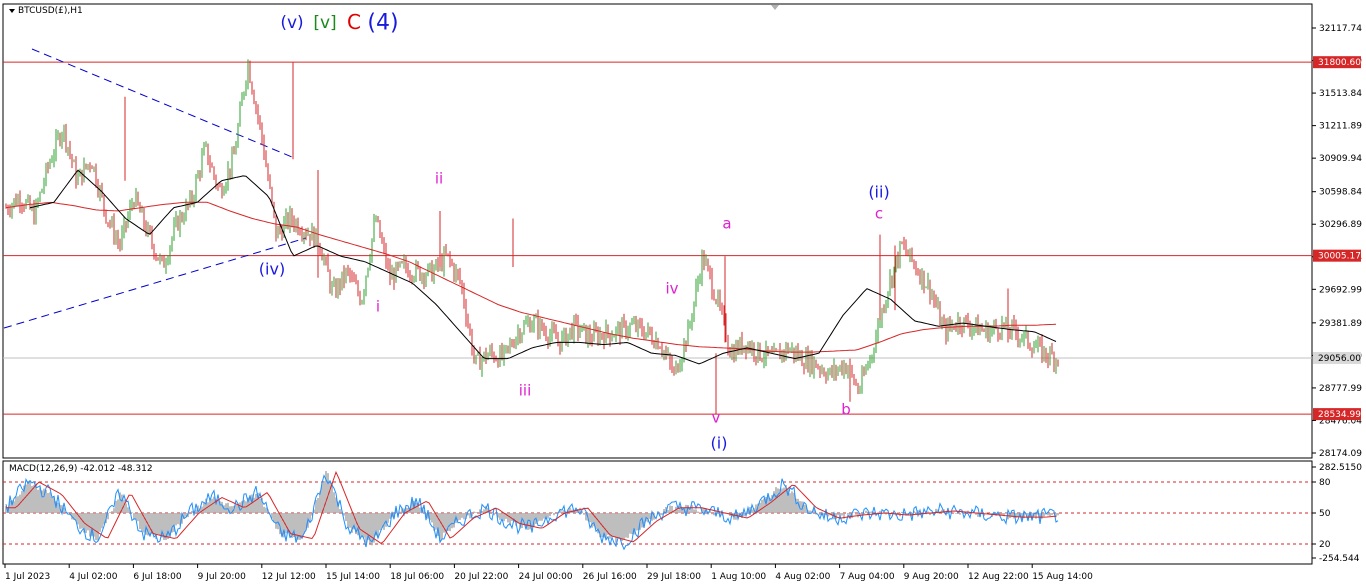  Describe the element at coordinates (878, 192) in the screenshot. I see `wave-label: (ii)` at that location.